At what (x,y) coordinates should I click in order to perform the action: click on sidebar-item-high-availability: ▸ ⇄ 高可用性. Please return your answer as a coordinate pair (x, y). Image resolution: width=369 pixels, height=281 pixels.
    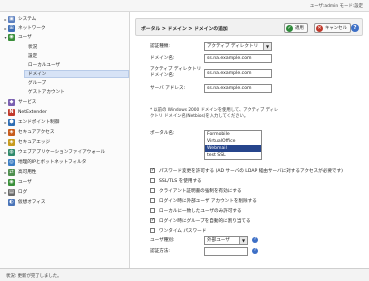
    Looking at the image, I should click on (19, 172).